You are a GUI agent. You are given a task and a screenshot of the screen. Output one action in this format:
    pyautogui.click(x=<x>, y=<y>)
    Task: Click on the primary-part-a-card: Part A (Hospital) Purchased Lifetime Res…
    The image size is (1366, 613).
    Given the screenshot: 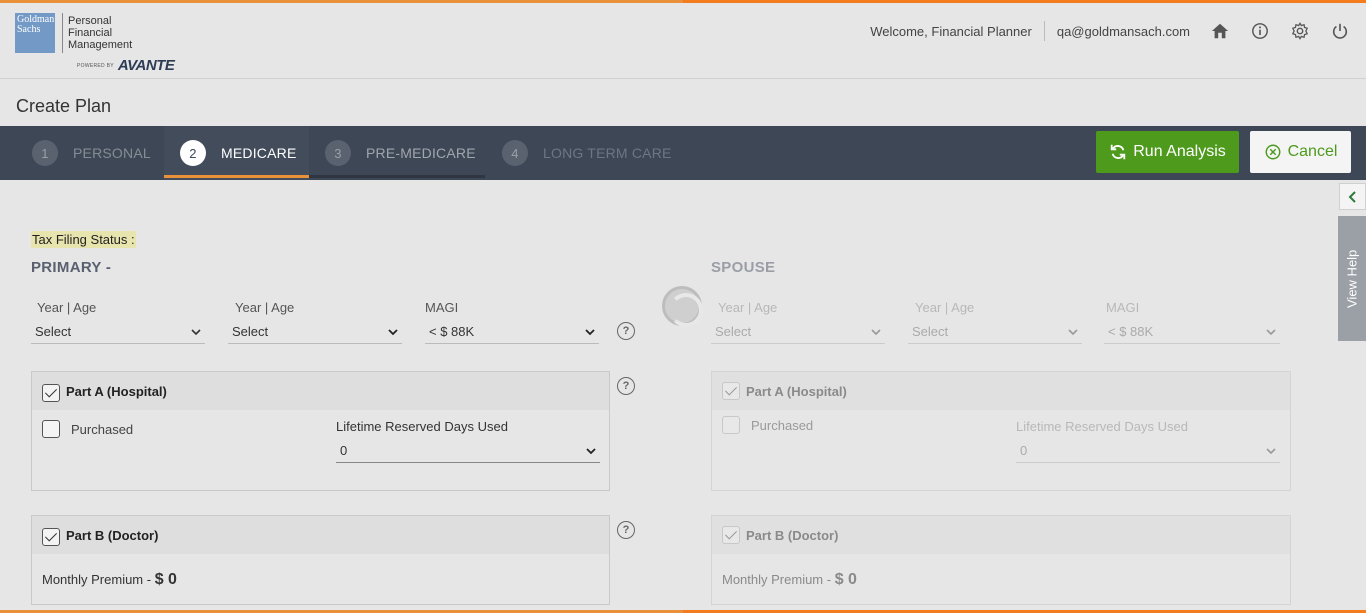 What is the action you would take?
    pyautogui.click(x=320, y=431)
    